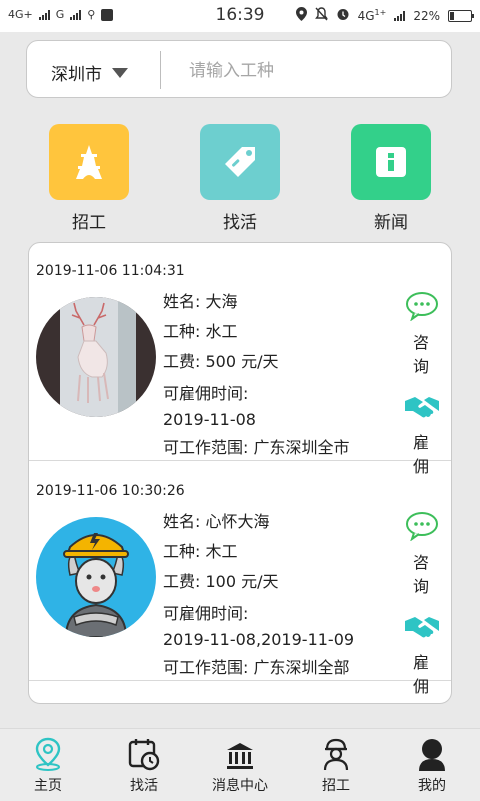 Image resolution: width=480 pixels, height=801 pixels. I want to click on city-label: 深圳市, so click(76, 75).